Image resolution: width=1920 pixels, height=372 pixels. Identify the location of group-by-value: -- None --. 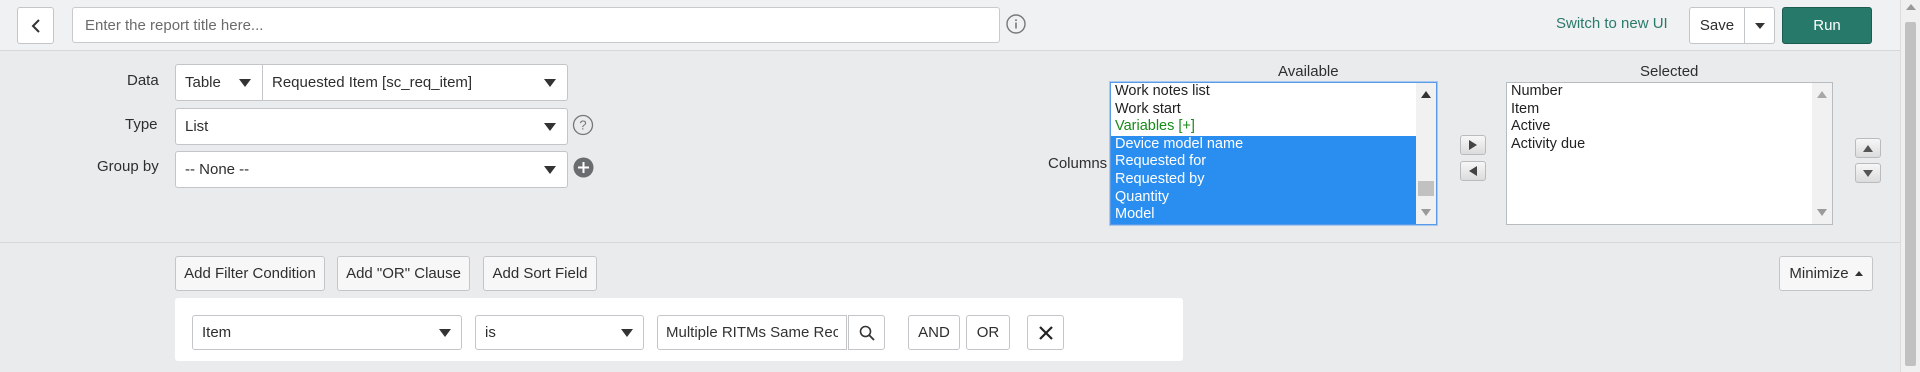
(217, 169).